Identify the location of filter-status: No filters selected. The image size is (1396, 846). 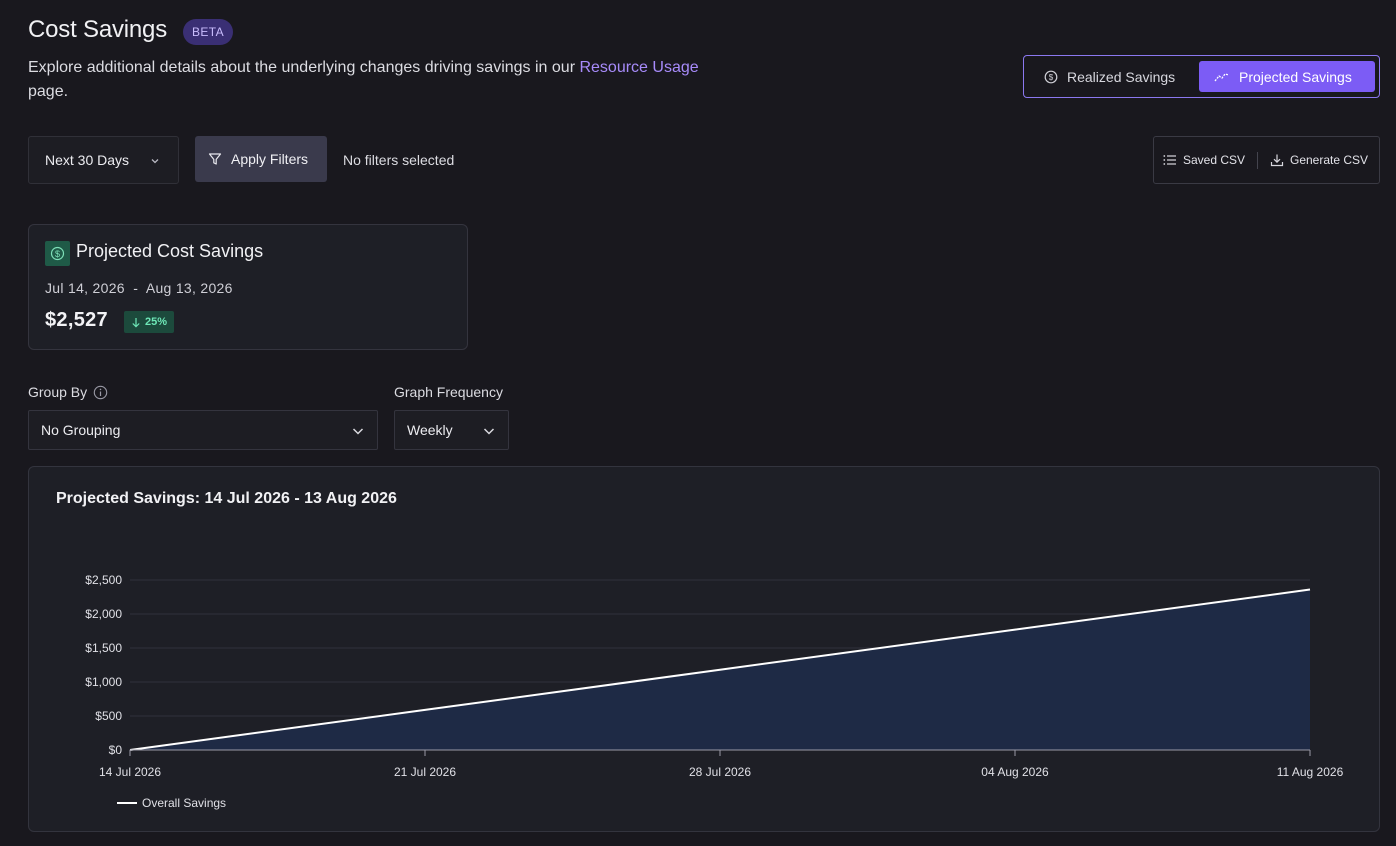
(399, 160).